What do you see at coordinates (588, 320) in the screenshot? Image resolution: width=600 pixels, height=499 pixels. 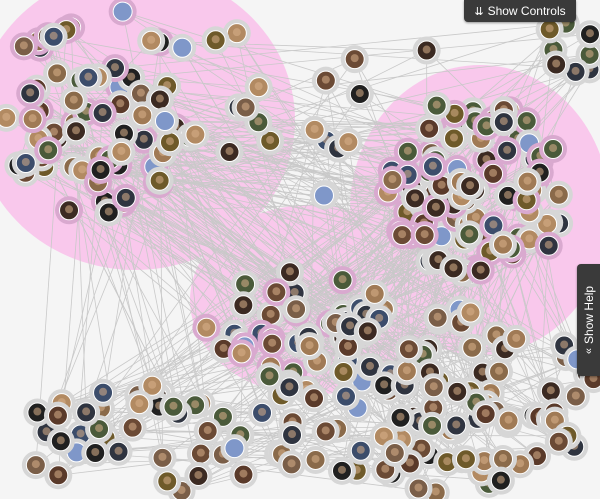 I see `show-help-button: « Show Help` at bounding box center [588, 320].